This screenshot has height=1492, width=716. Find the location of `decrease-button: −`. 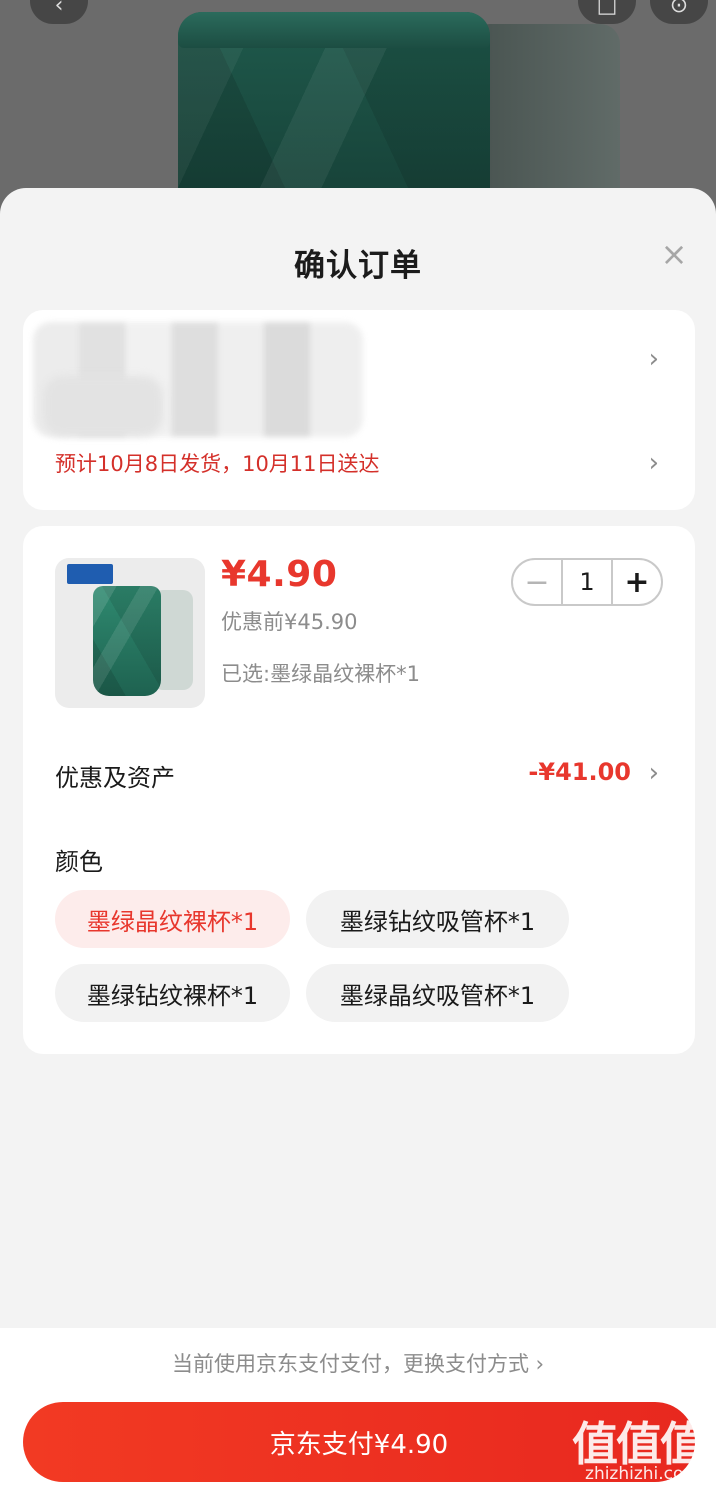

decrease-button: − is located at coordinates (537, 582).